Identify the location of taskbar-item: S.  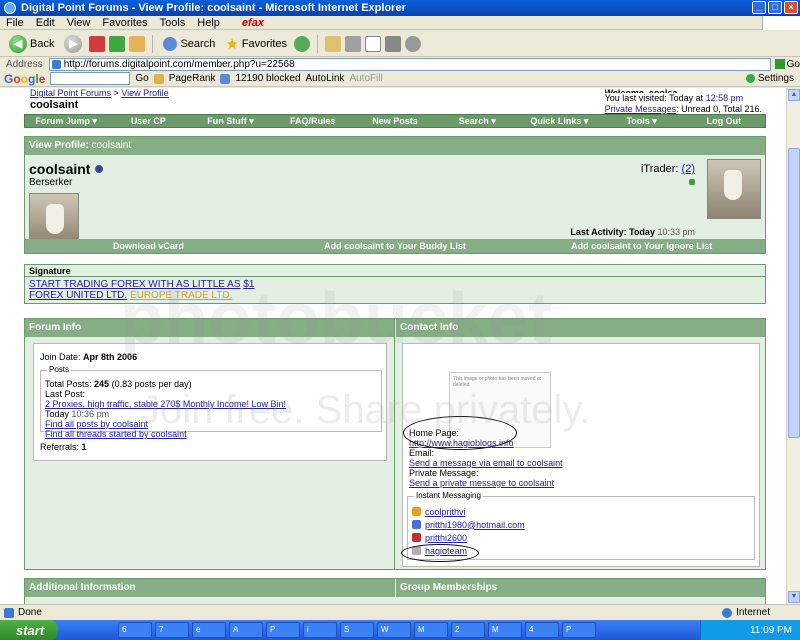
(357, 630).